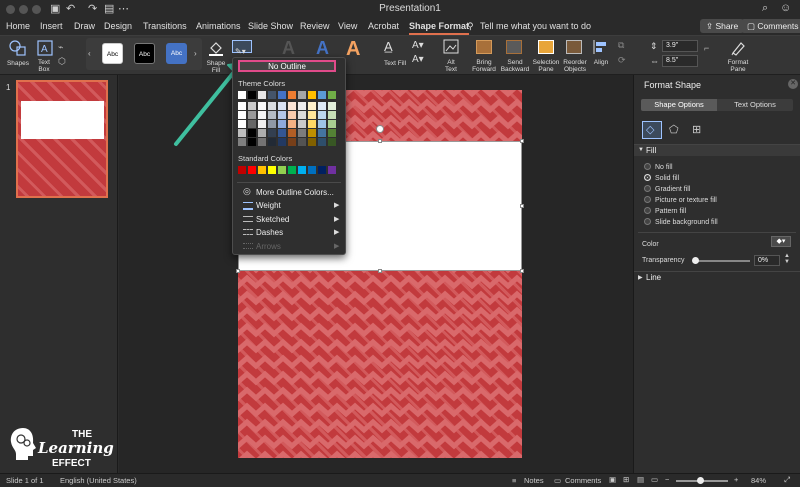 This screenshot has width=800, height=487. What do you see at coordinates (717, 150) in the screenshot?
I see `fill-section-header: ▼ Fill` at bounding box center [717, 150].